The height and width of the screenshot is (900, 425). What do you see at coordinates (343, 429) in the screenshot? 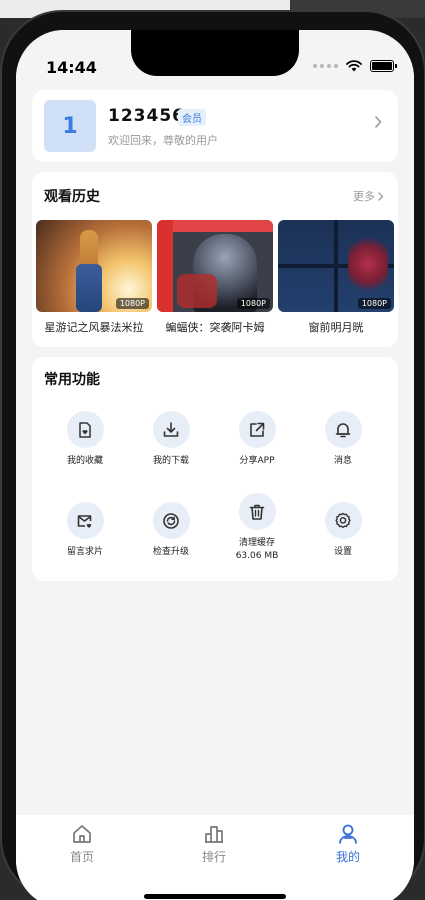
I see `bell-icon` at bounding box center [343, 429].